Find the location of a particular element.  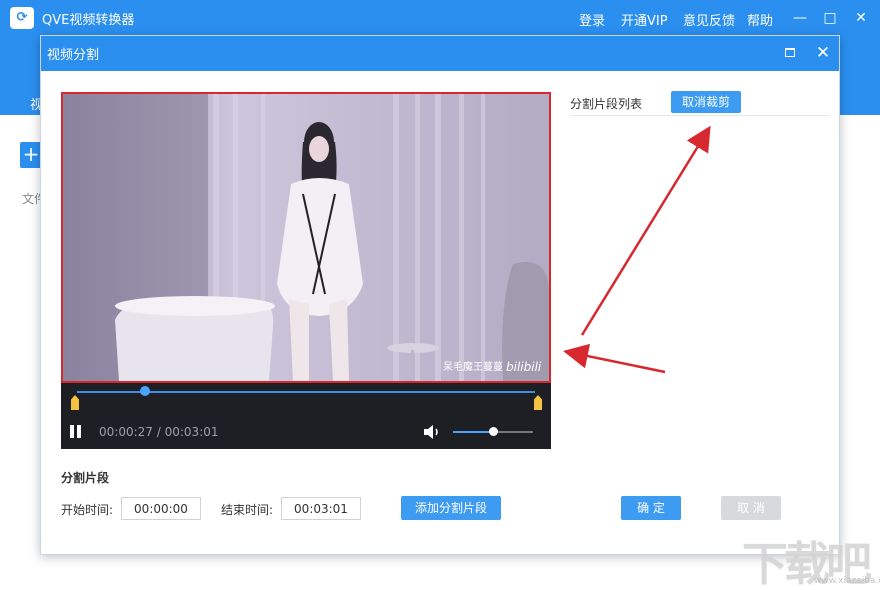

video-watermark-brand: bilibili is located at coordinates (524, 367).